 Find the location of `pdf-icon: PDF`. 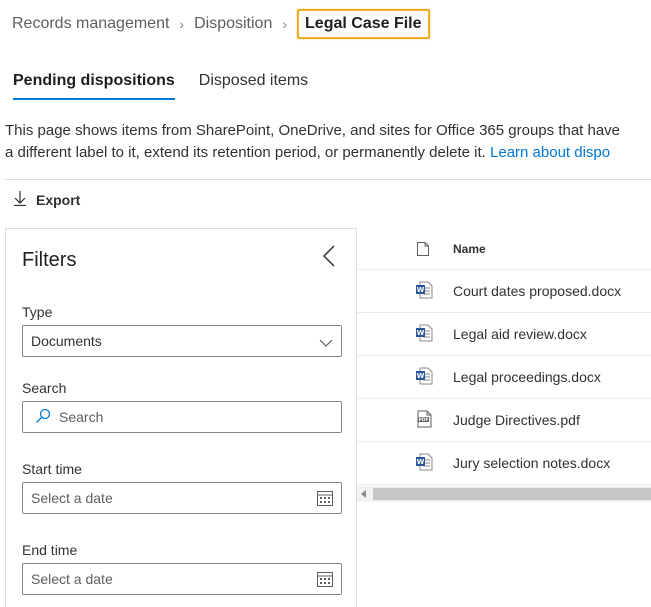

pdf-icon: PDF is located at coordinates (424, 421).